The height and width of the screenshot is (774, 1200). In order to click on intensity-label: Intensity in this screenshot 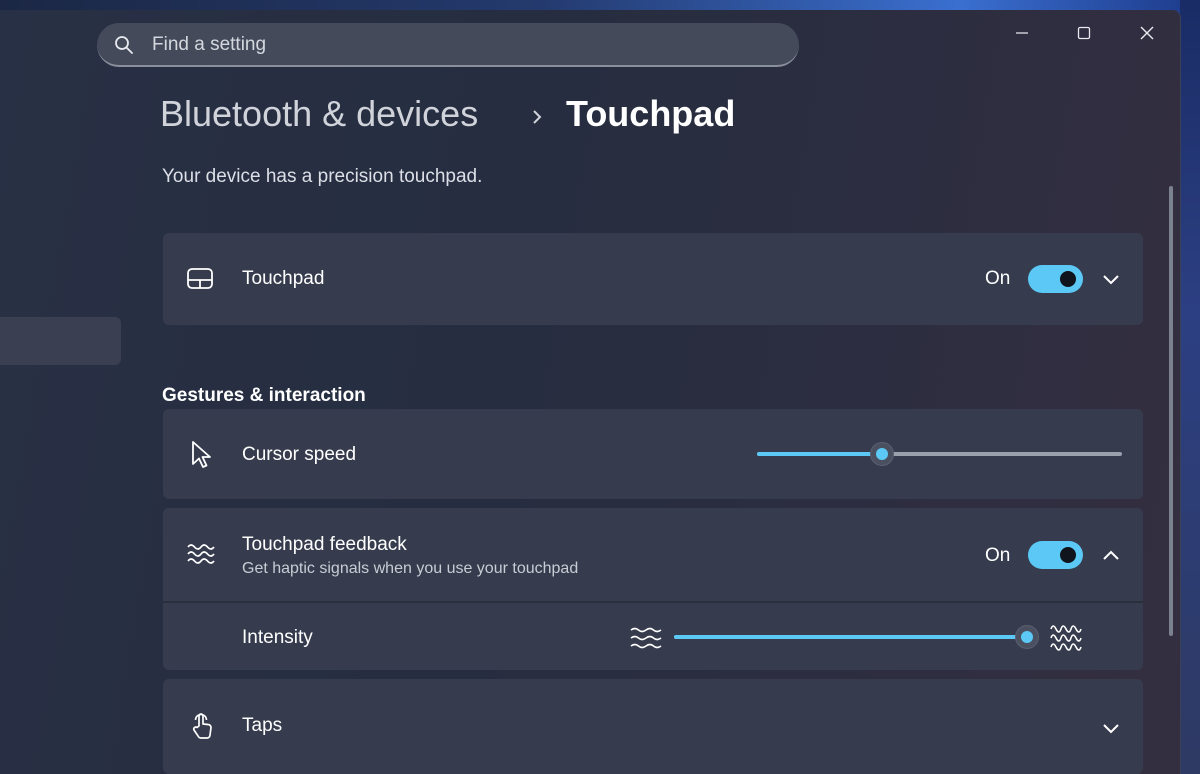, I will do `click(277, 637)`.